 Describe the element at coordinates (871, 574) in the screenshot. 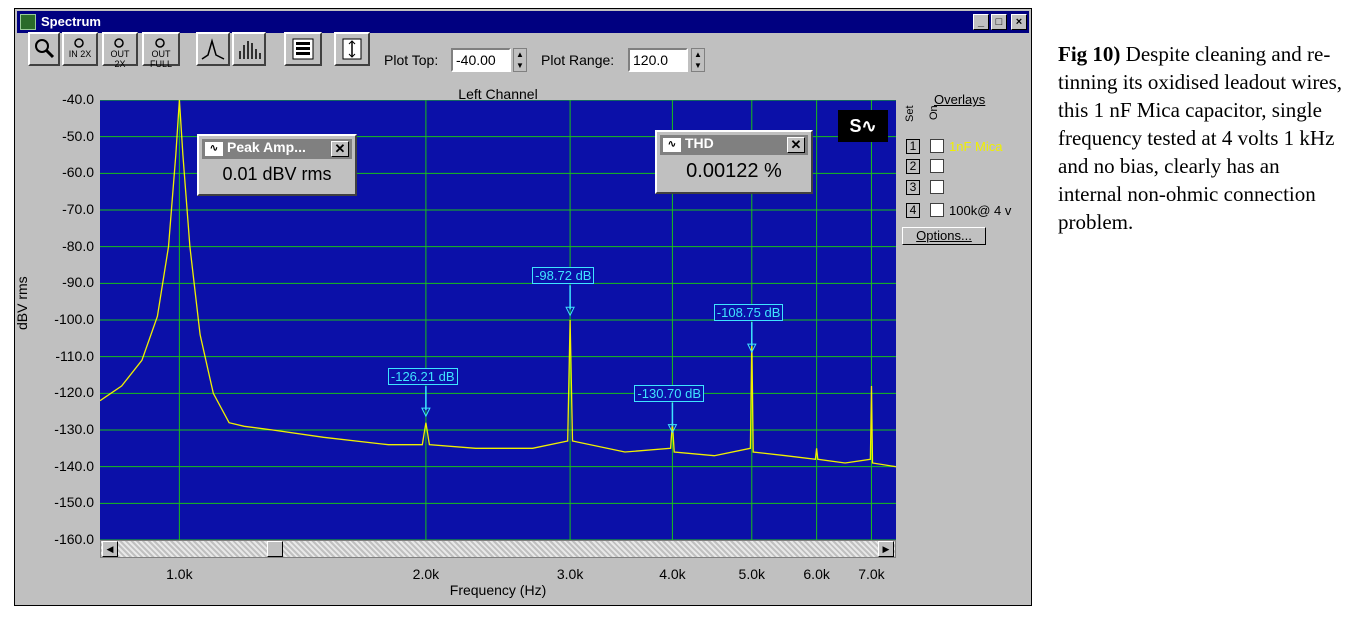

I see `x-tick-label: 7.0k` at that location.